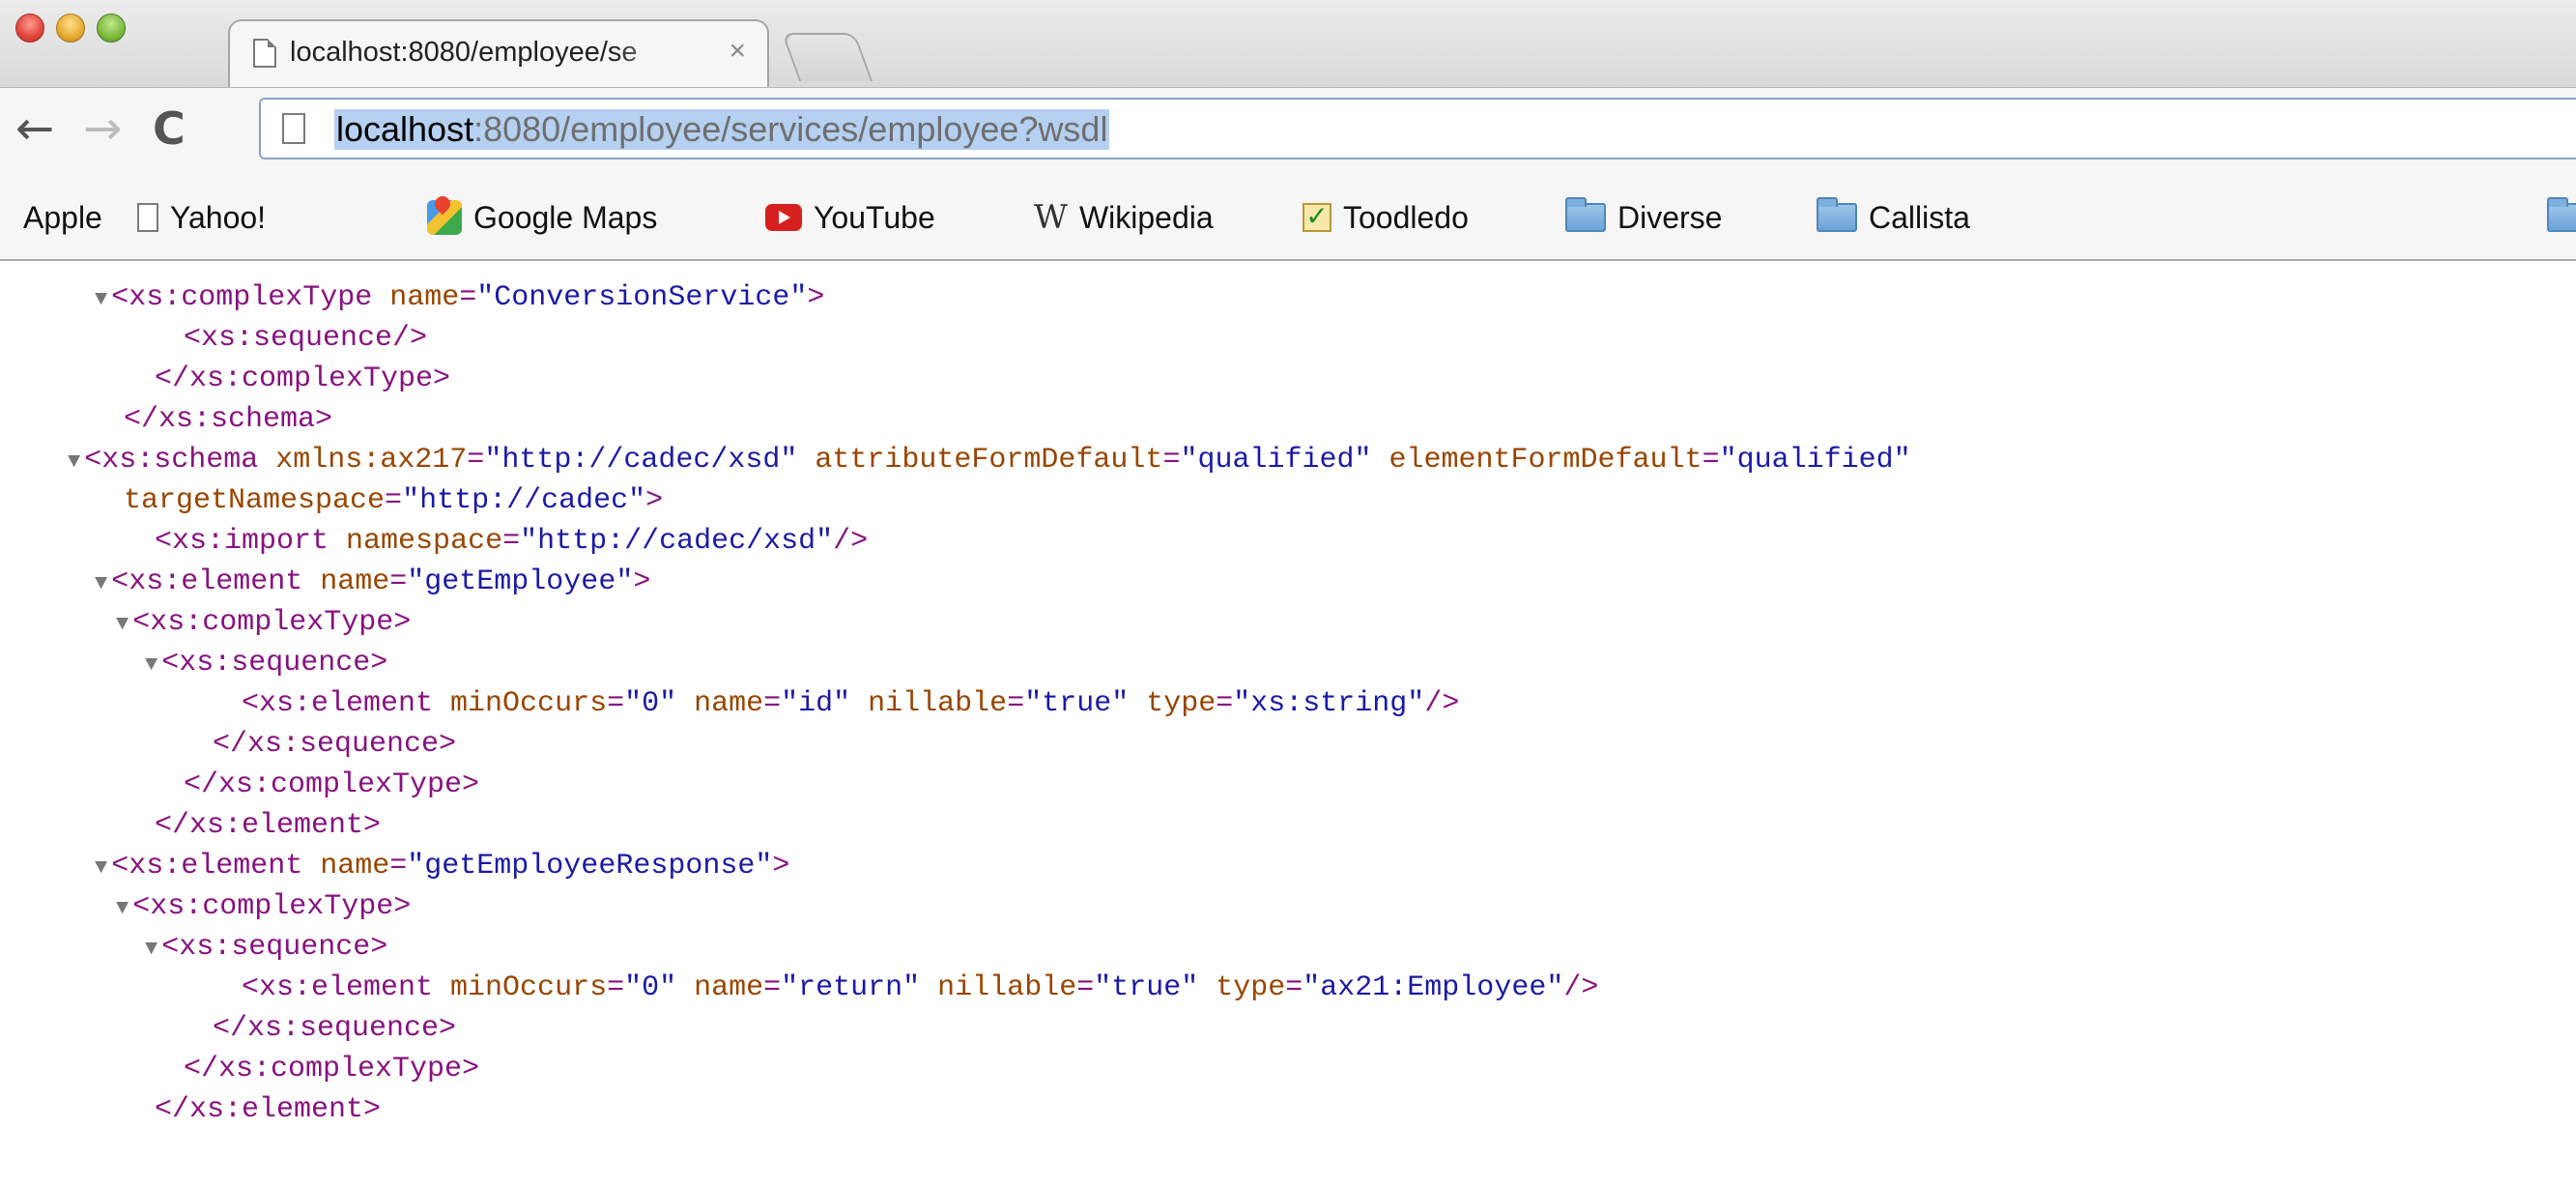 This screenshot has height=1187, width=2576. What do you see at coordinates (1288, 43) in the screenshot?
I see `tab-strip: localhost:8080/employee/se ×` at bounding box center [1288, 43].